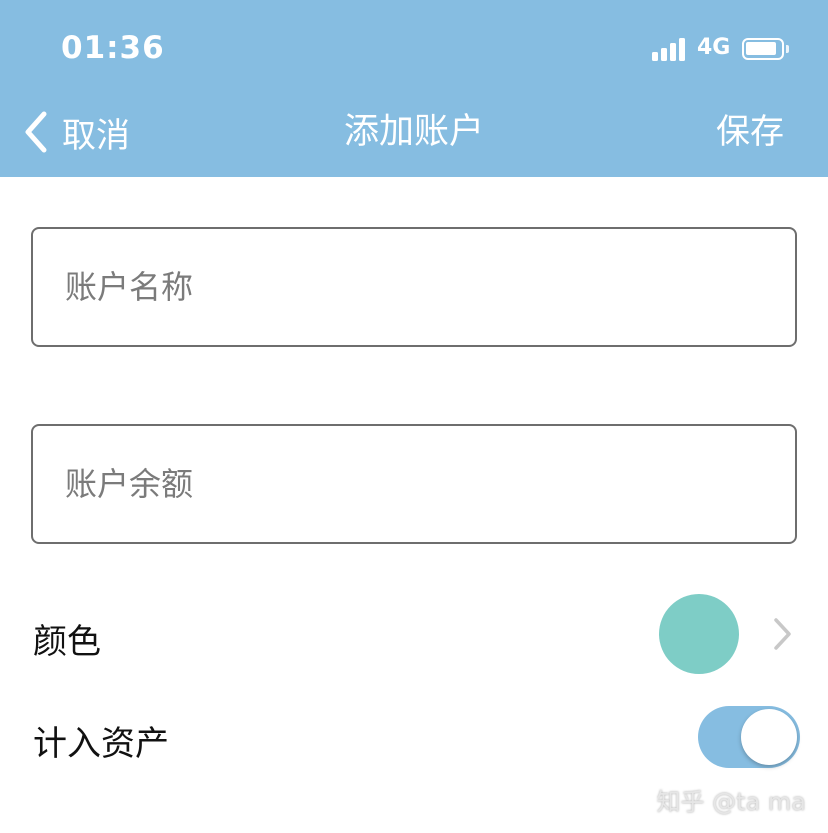 The width and height of the screenshot is (828, 833). Describe the element at coordinates (96, 135) in the screenshot. I see `cancel-label: 取消` at that location.